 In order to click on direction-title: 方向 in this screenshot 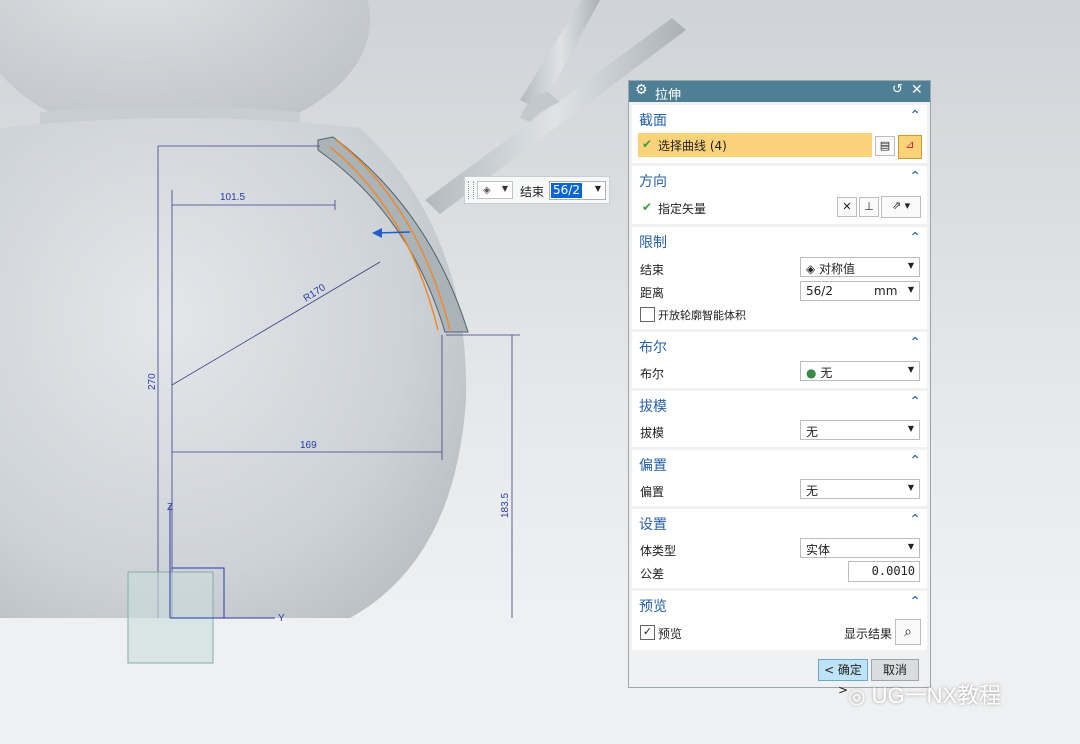, I will do `click(653, 182)`.